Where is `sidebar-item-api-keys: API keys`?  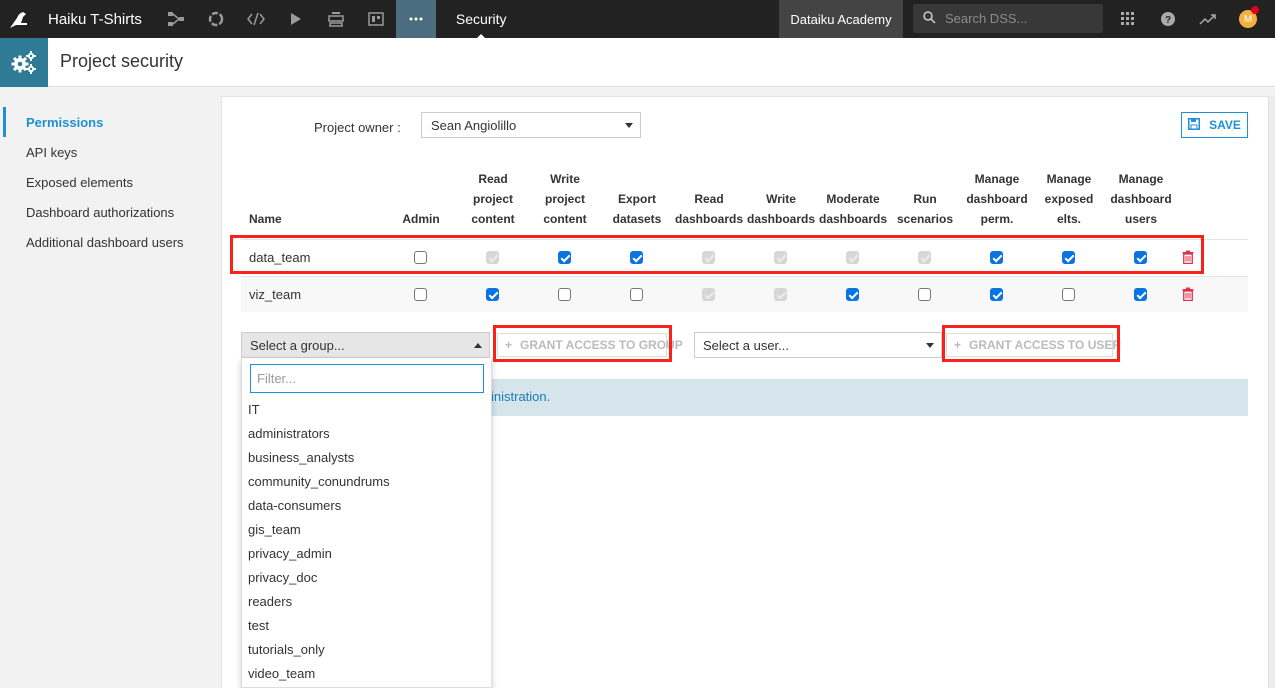
sidebar-item-api-keys: API keys is located at coordinates (110, 152).